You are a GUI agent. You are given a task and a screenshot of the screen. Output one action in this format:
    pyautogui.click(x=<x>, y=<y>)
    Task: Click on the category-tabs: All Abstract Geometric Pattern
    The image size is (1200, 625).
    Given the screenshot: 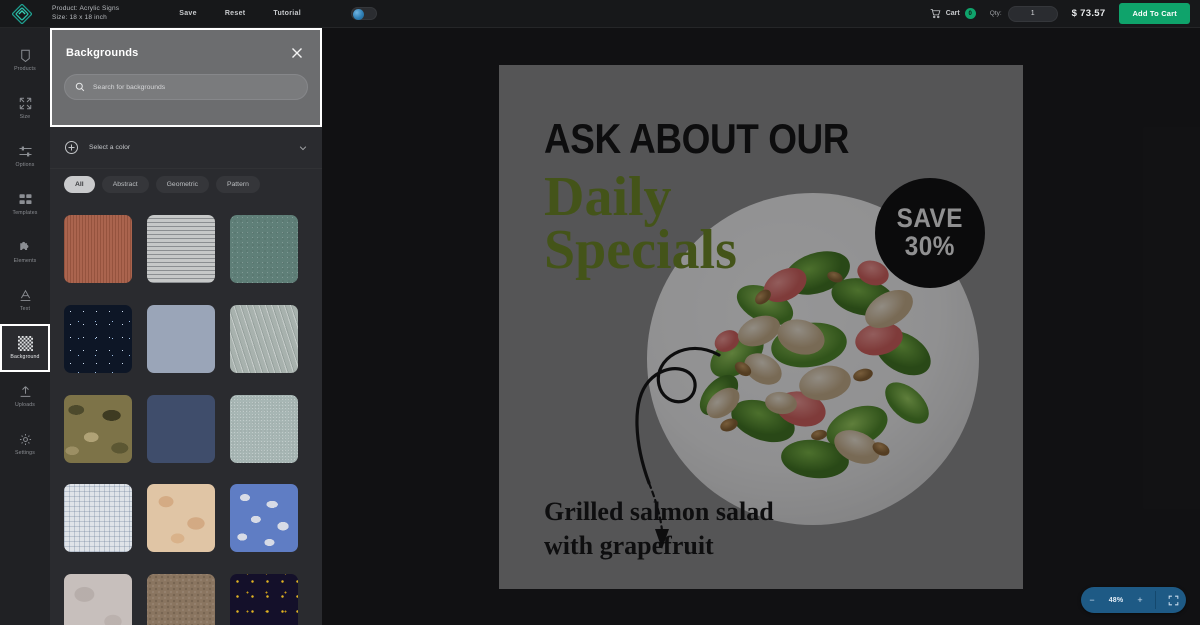 What is the action you would take?
    pyautogui.click(x=186, y=184)
    